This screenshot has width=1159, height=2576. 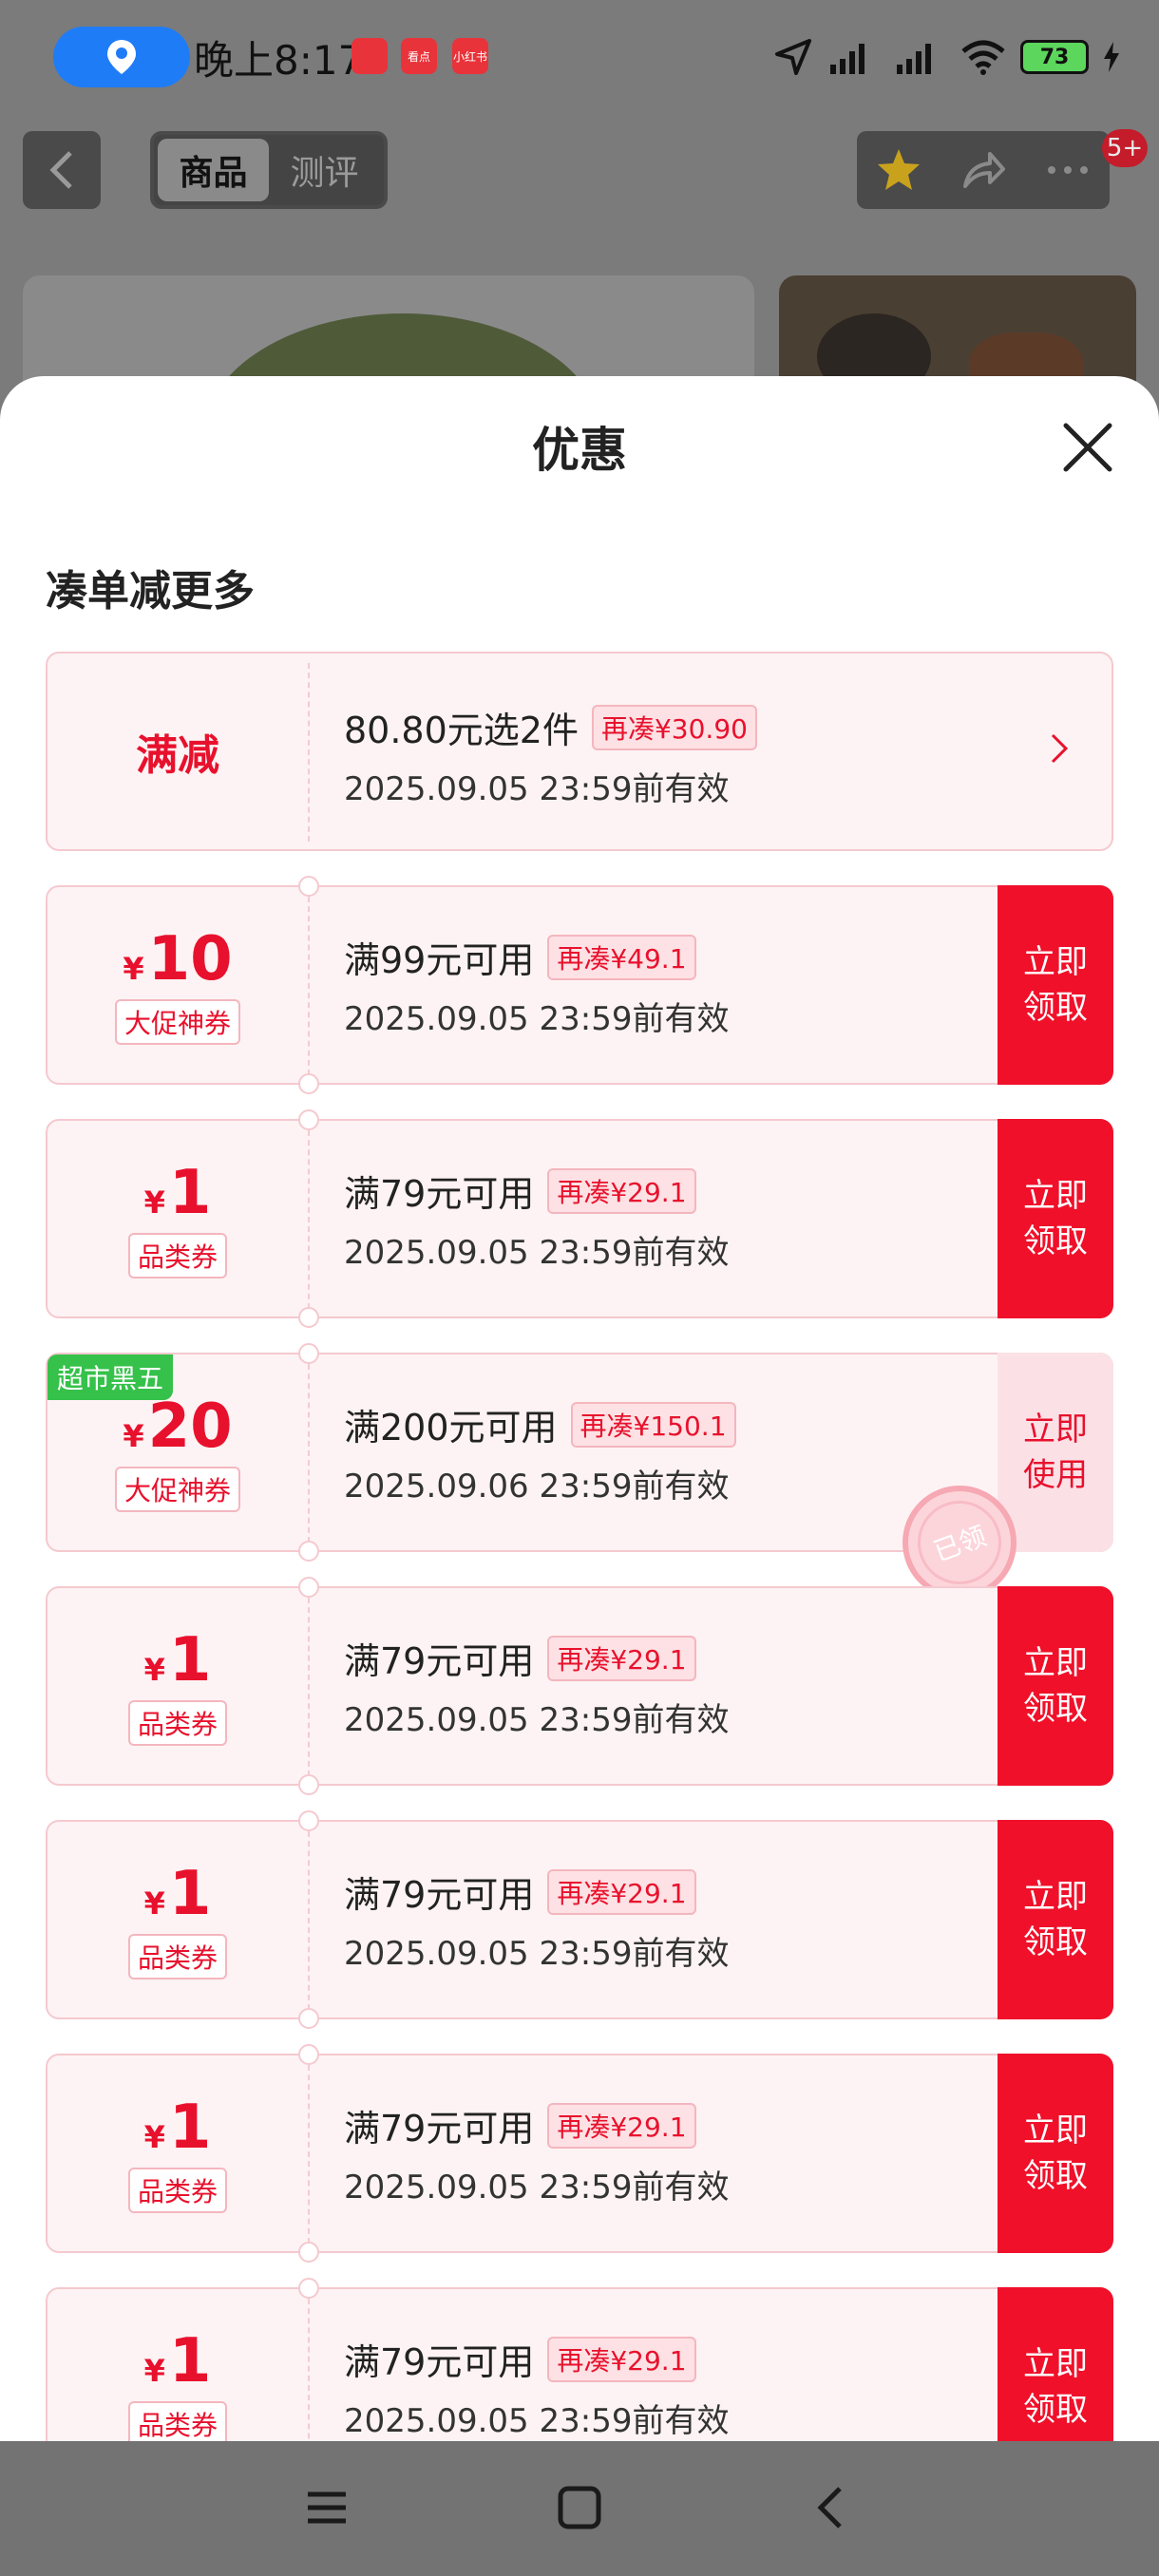 I want to click on system-icons: 73, so click(x=947, y=56).